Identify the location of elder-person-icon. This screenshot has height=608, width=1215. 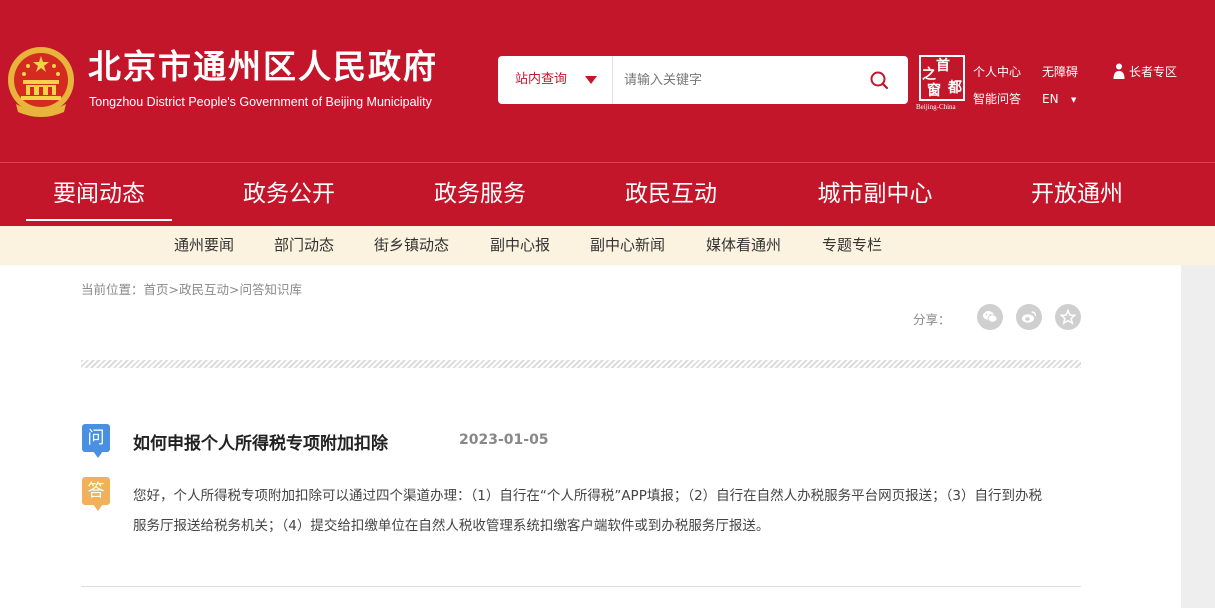
(1119, 71).